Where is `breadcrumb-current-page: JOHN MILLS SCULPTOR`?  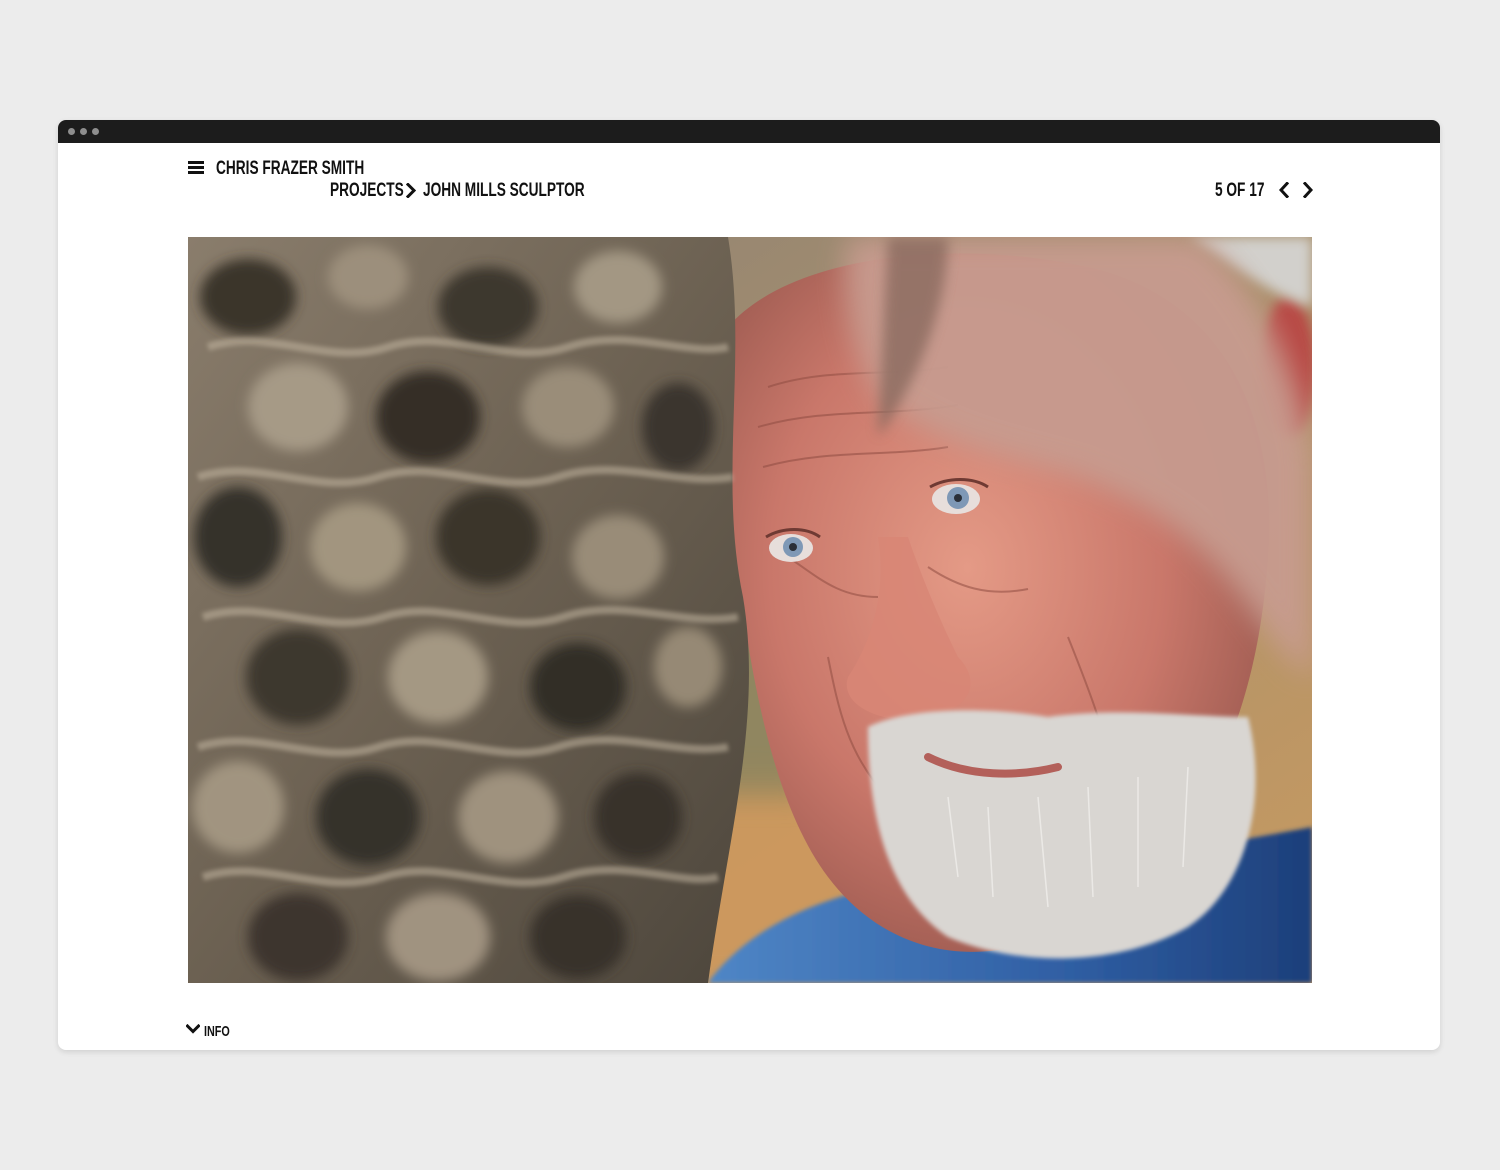 breadcrumb-current-page: JOHN MILLS SCULPTOR is located at coordinates (504, 190).